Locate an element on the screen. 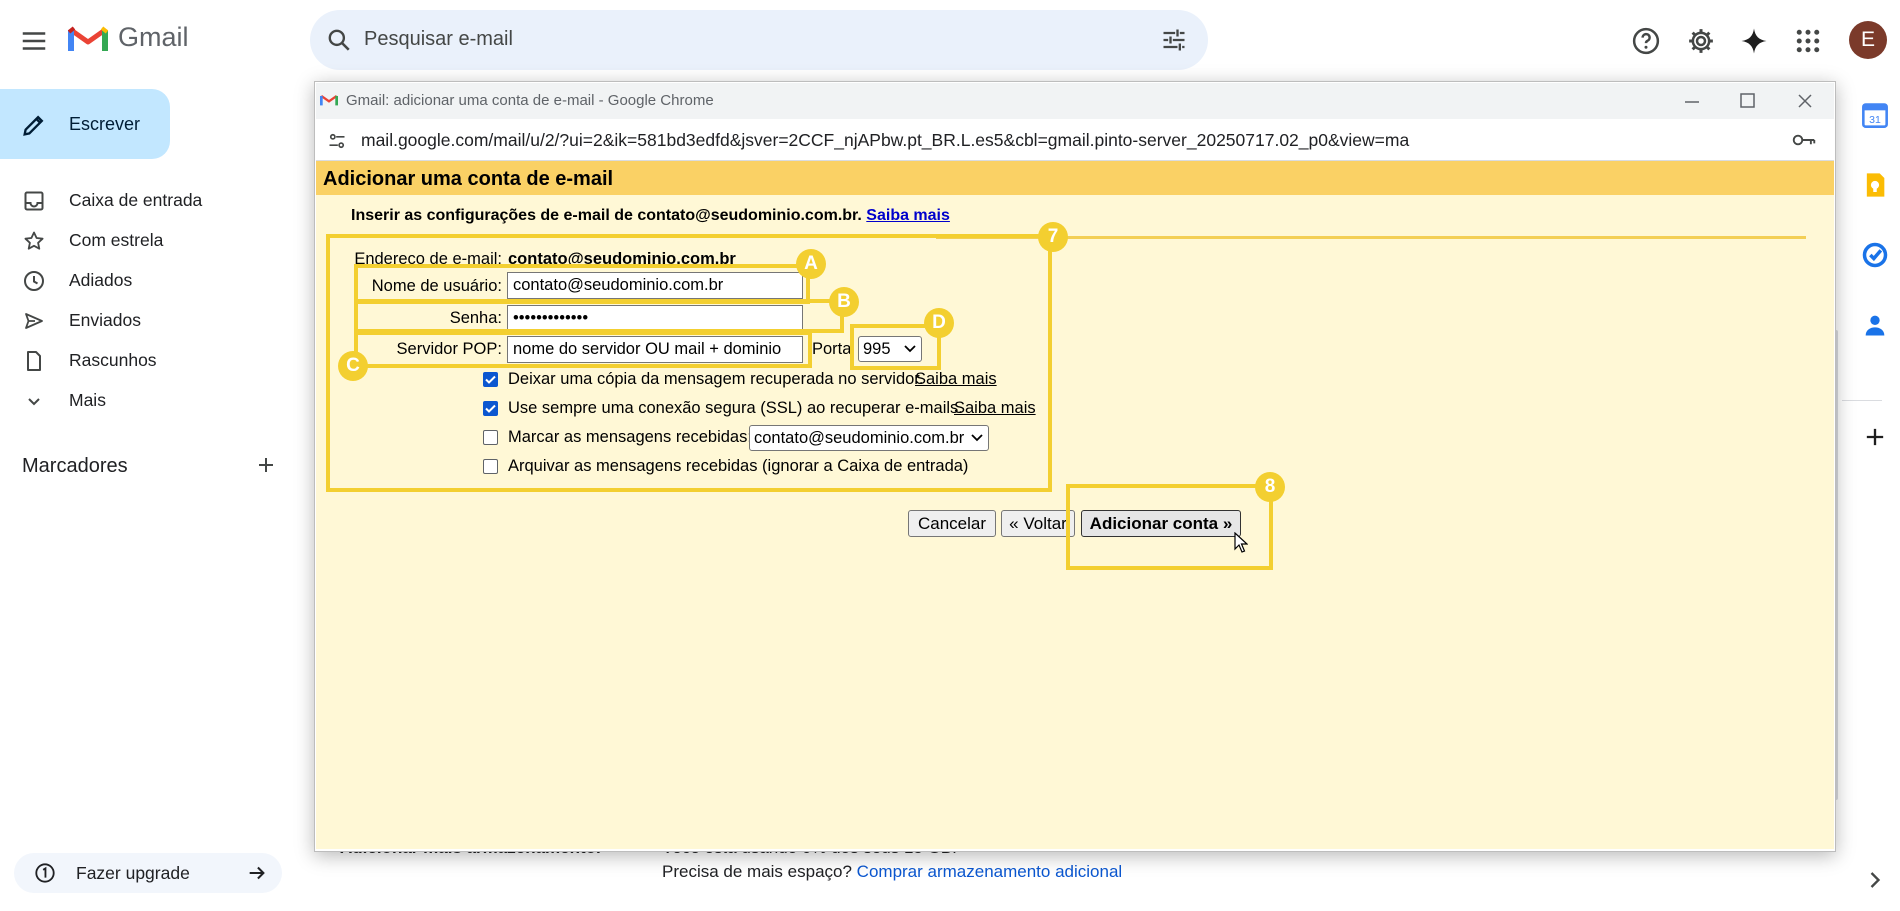  labels-heading: Marcadores is located at coordinates (75, 466).